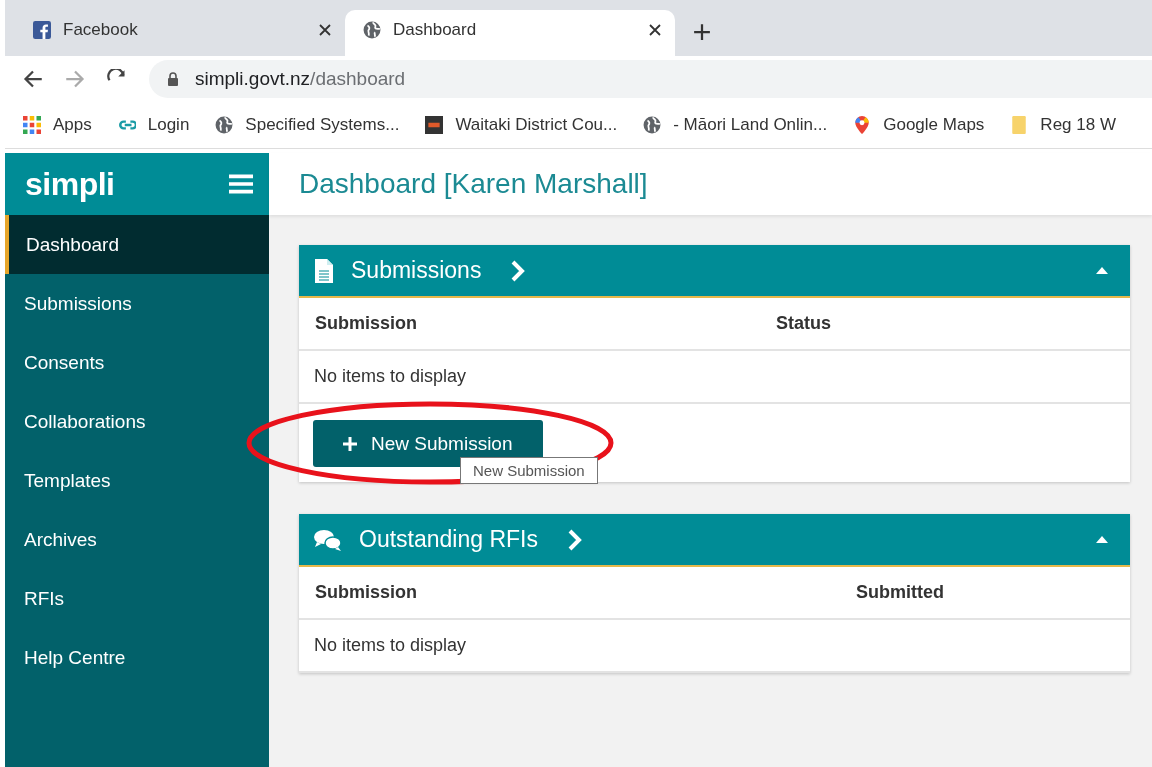 This screenshot has width=1152, height=767. What do you see at coordinates (448, 539) in the screenshot?
I see `panel-title: Outstanding RFIs` at bounding box center [448, 539].